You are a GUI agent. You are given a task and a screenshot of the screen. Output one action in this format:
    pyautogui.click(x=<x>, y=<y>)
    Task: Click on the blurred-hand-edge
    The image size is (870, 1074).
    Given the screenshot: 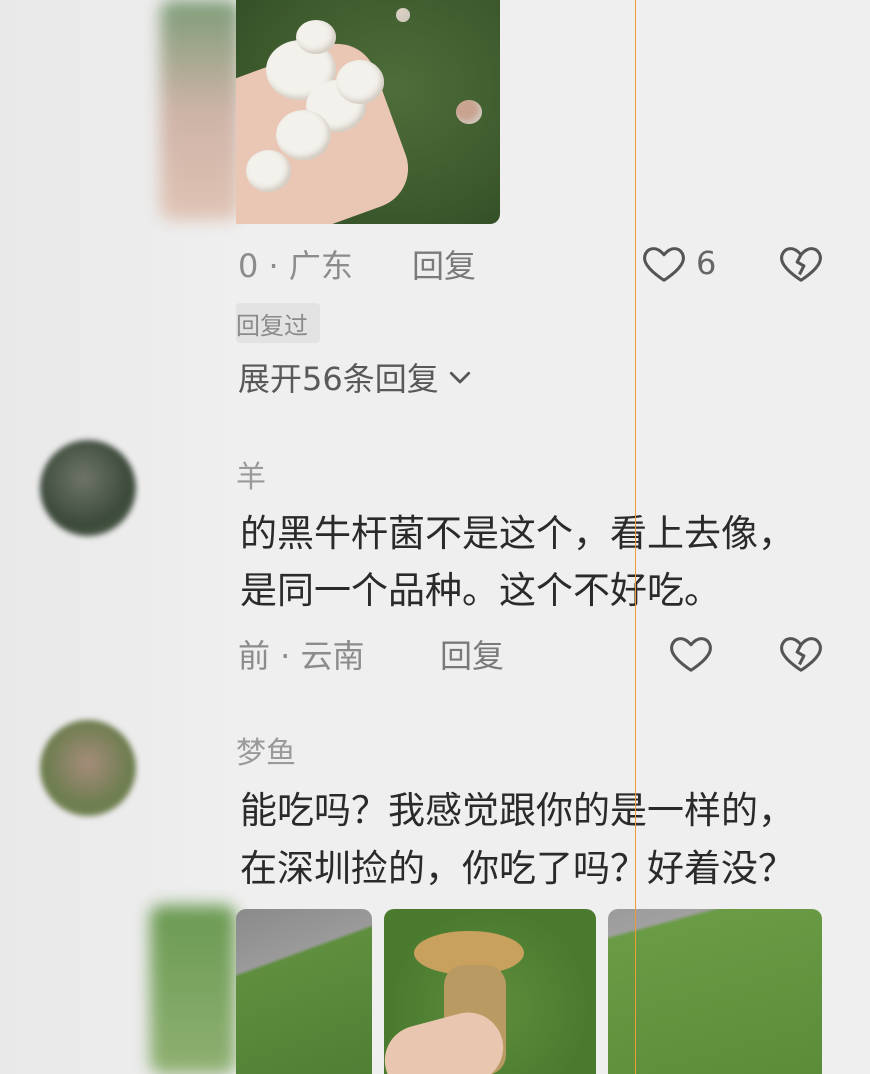 What is the action you would take?
    pyautogui.click(x=200, y=110)
    